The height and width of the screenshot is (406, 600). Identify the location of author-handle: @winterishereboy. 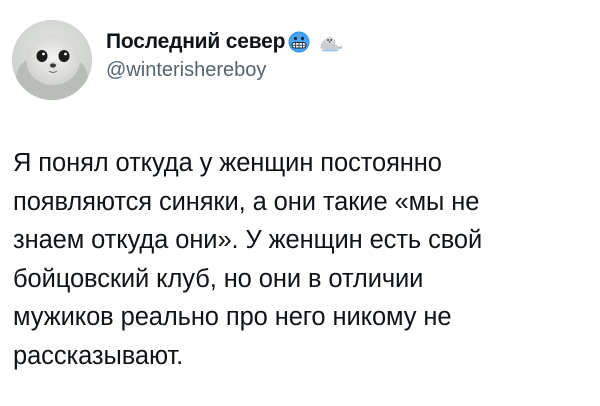
(224, 70).